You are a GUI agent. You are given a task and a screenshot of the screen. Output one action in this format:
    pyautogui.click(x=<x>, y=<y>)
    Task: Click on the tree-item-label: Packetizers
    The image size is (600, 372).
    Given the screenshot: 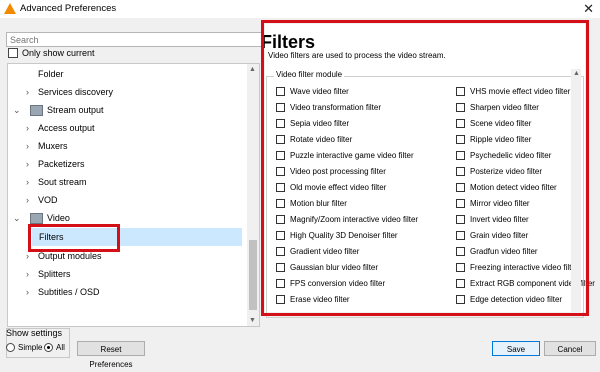 What is the action you would take?
    pyautogui.click(x=61, y=164)
    